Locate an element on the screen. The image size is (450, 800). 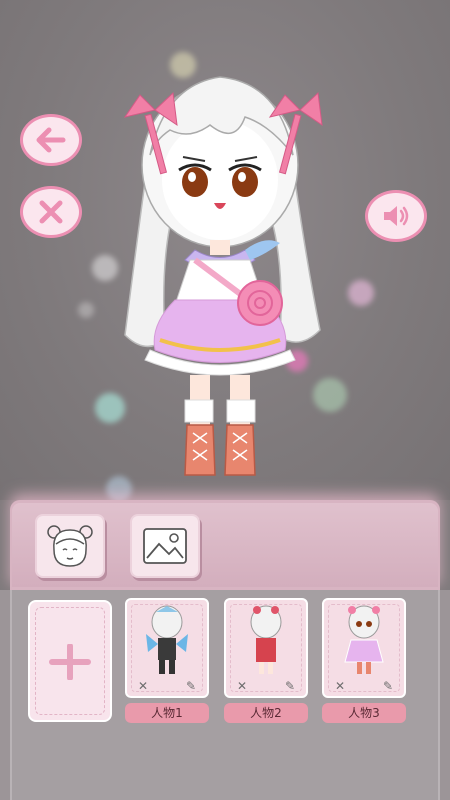
plus-icon is located at coordinates (70, 662).